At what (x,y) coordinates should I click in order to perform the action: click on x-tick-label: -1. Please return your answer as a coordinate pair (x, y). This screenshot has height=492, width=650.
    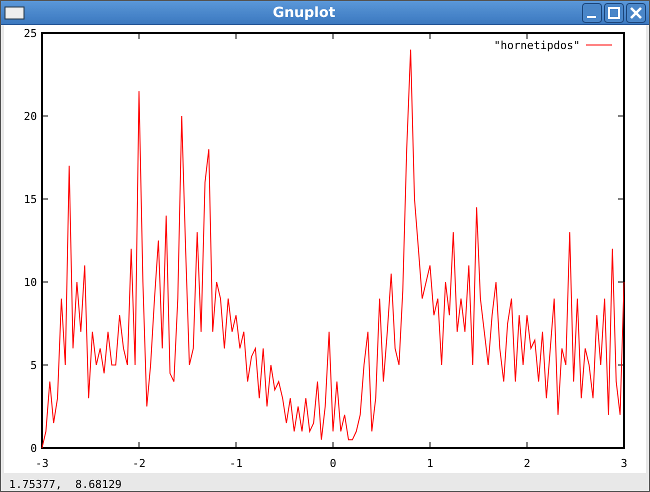
    Looking at the image, I should click on (236, 463).